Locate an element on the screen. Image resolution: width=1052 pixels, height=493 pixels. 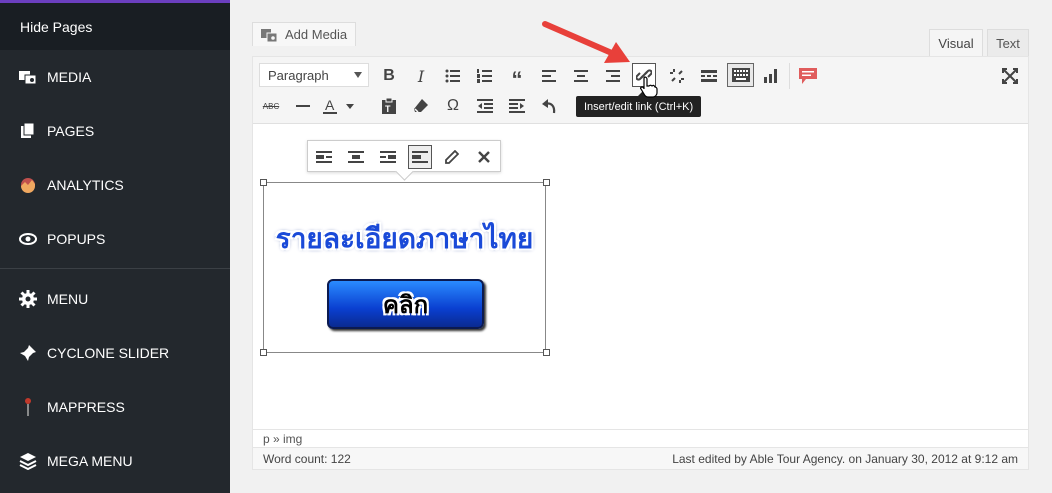
numbered-list-button is located at coordinates (485, 76).